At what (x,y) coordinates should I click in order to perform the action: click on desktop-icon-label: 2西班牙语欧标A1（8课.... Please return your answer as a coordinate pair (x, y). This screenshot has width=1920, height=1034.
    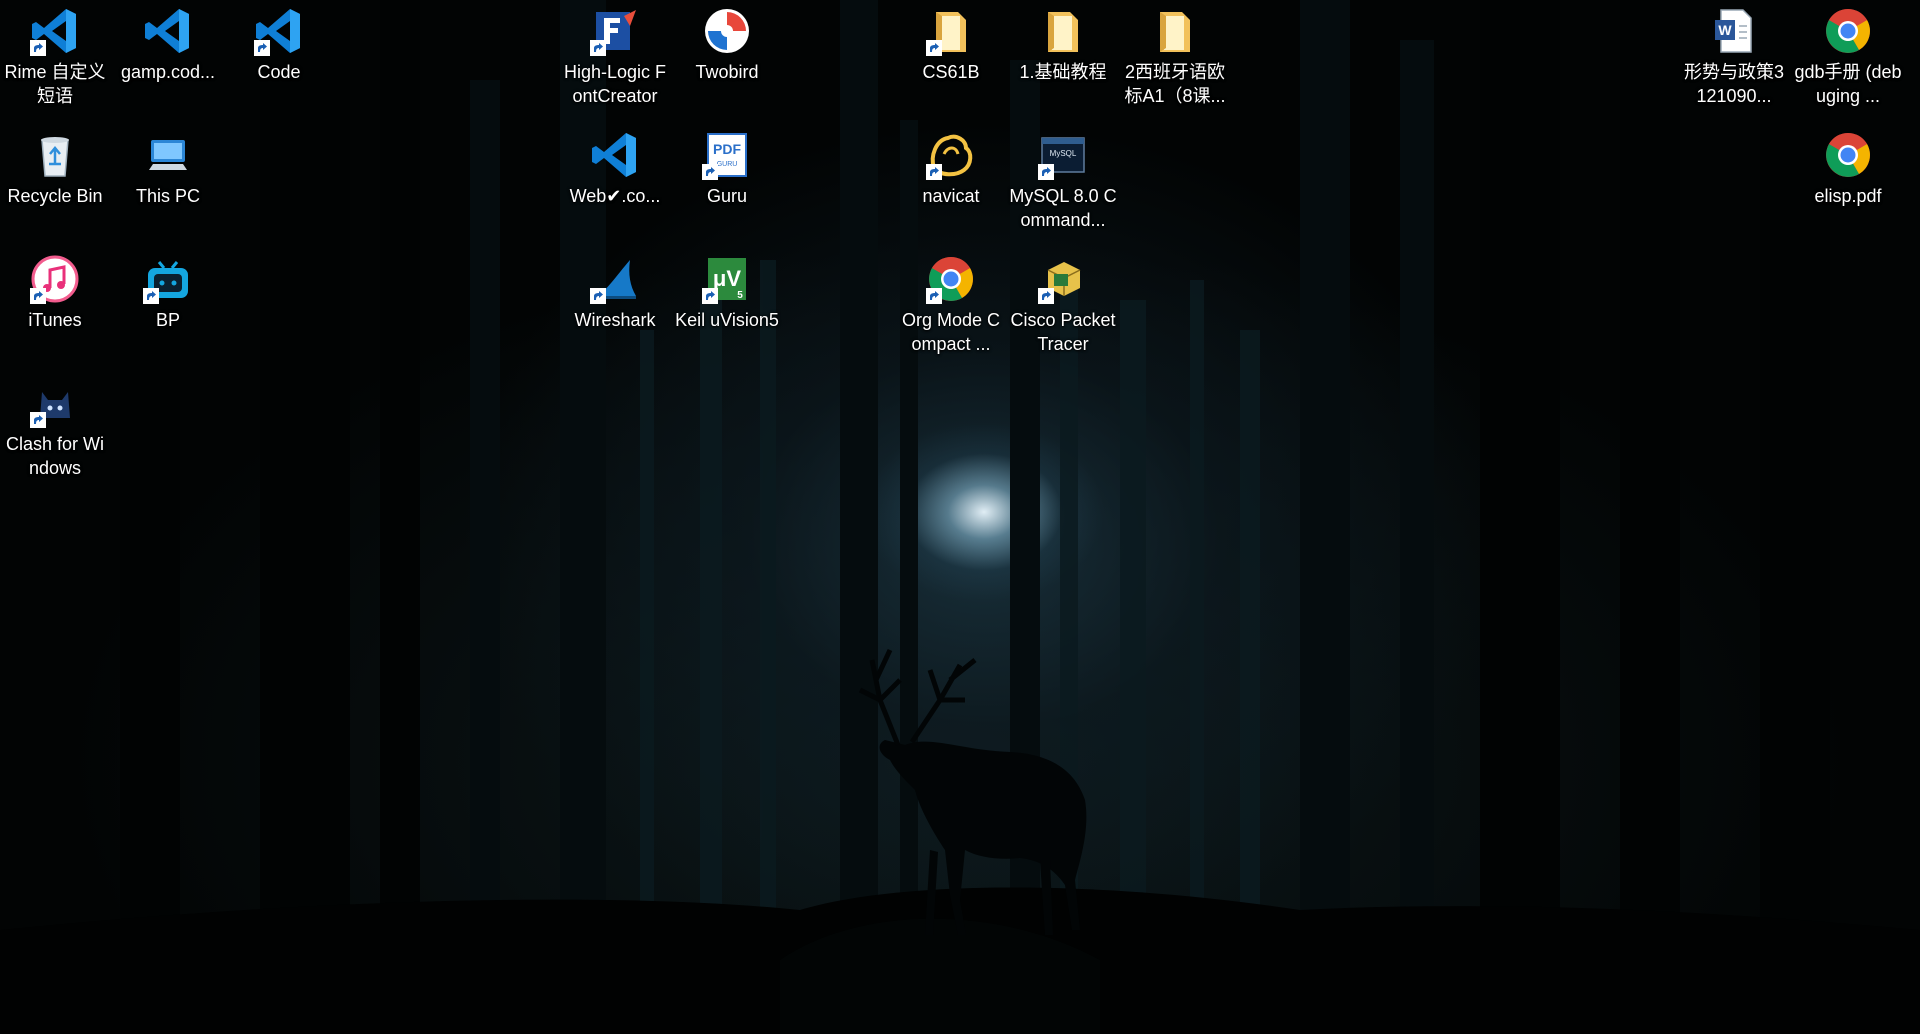
    Looking at the image, I should click on (1175, 84).